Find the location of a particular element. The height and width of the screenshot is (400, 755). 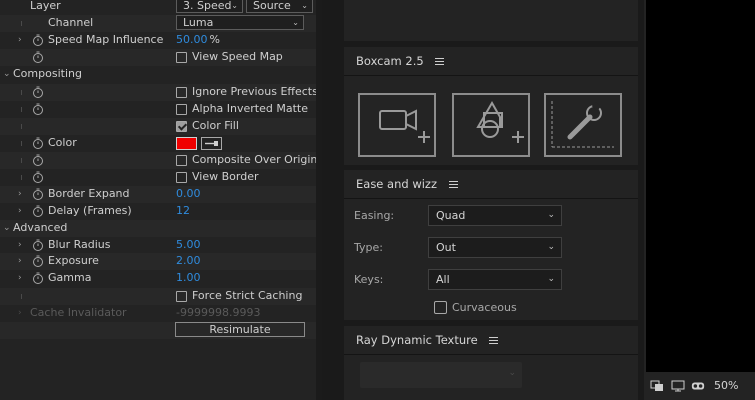

ray-dynamic-texture-panel: Ray Dynamic Texture ⌄ is located at coordinates (491, 363).